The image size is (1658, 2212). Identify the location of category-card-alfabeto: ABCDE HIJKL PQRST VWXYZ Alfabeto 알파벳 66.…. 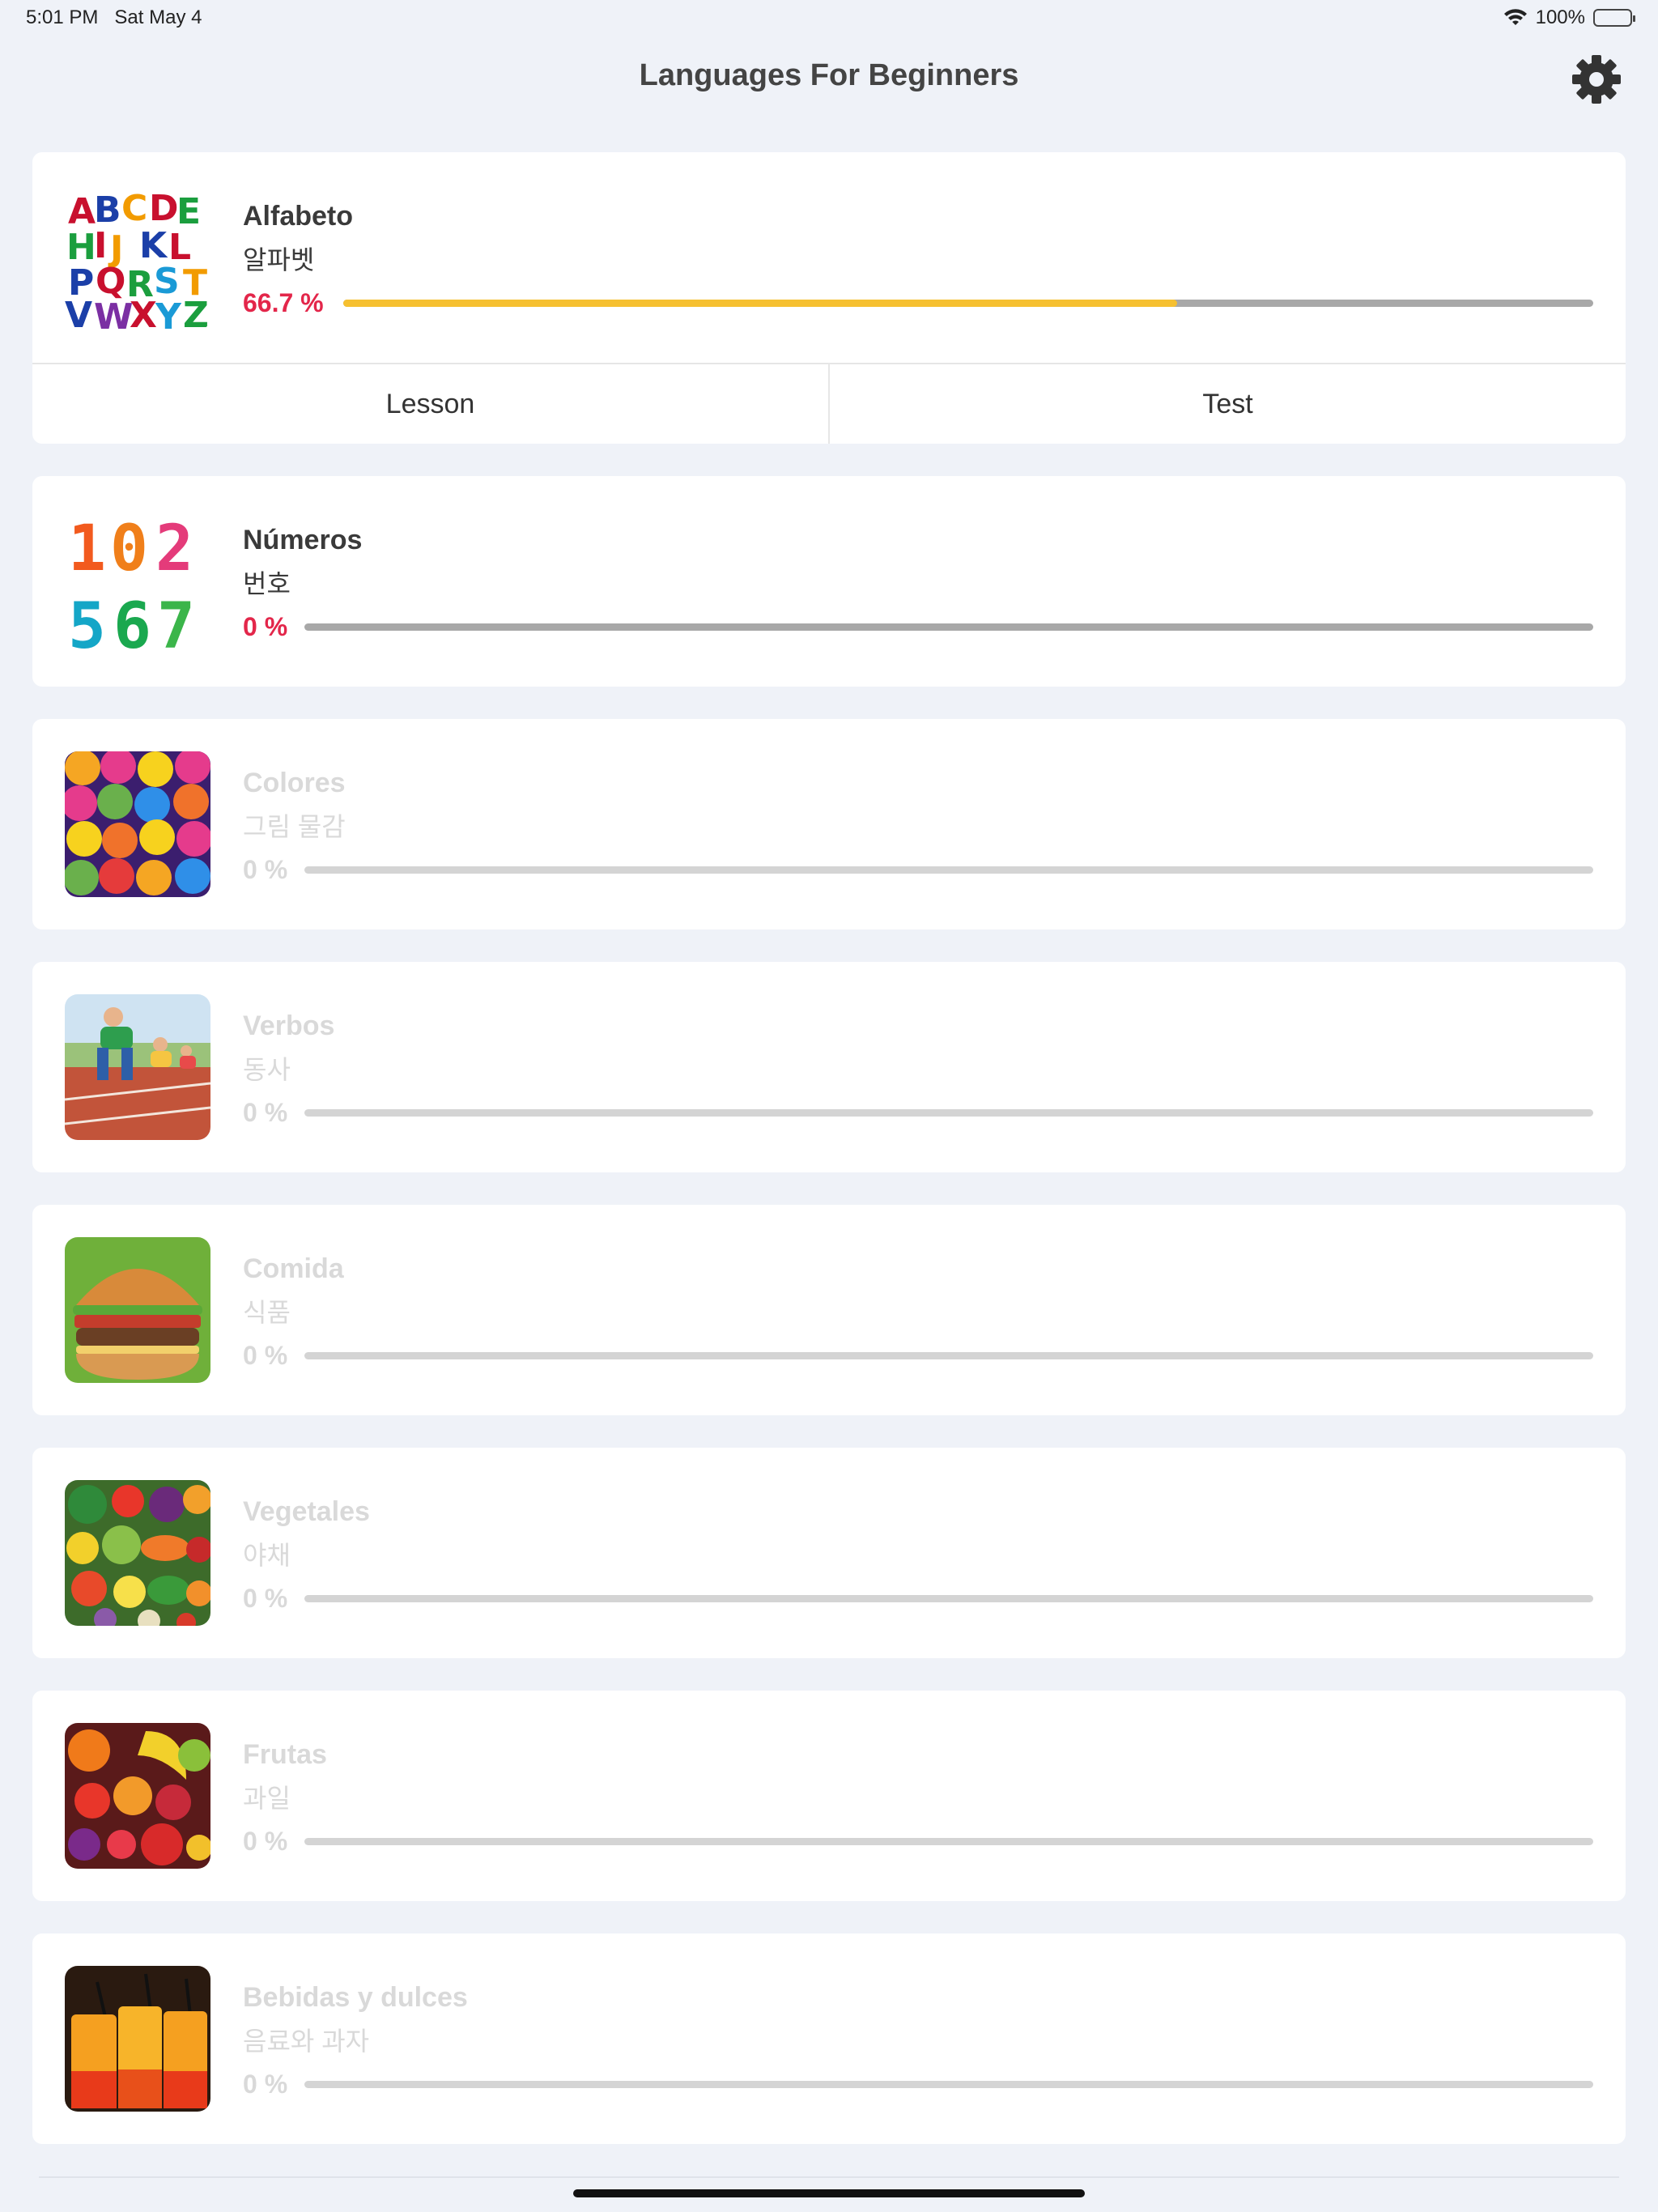
(829, 298).